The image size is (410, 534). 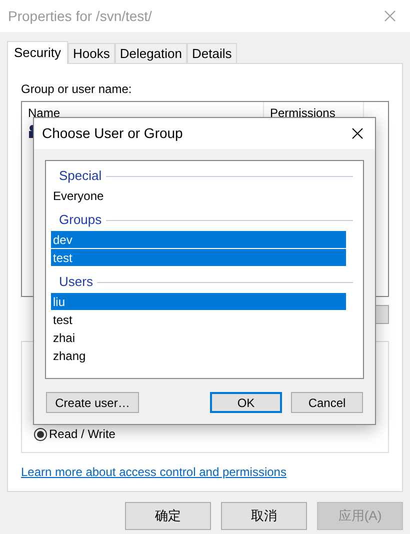 What do you see at coordinates (37, 52) in the screenshot?
I see `tab: Security` at bounding box center [37, 52].